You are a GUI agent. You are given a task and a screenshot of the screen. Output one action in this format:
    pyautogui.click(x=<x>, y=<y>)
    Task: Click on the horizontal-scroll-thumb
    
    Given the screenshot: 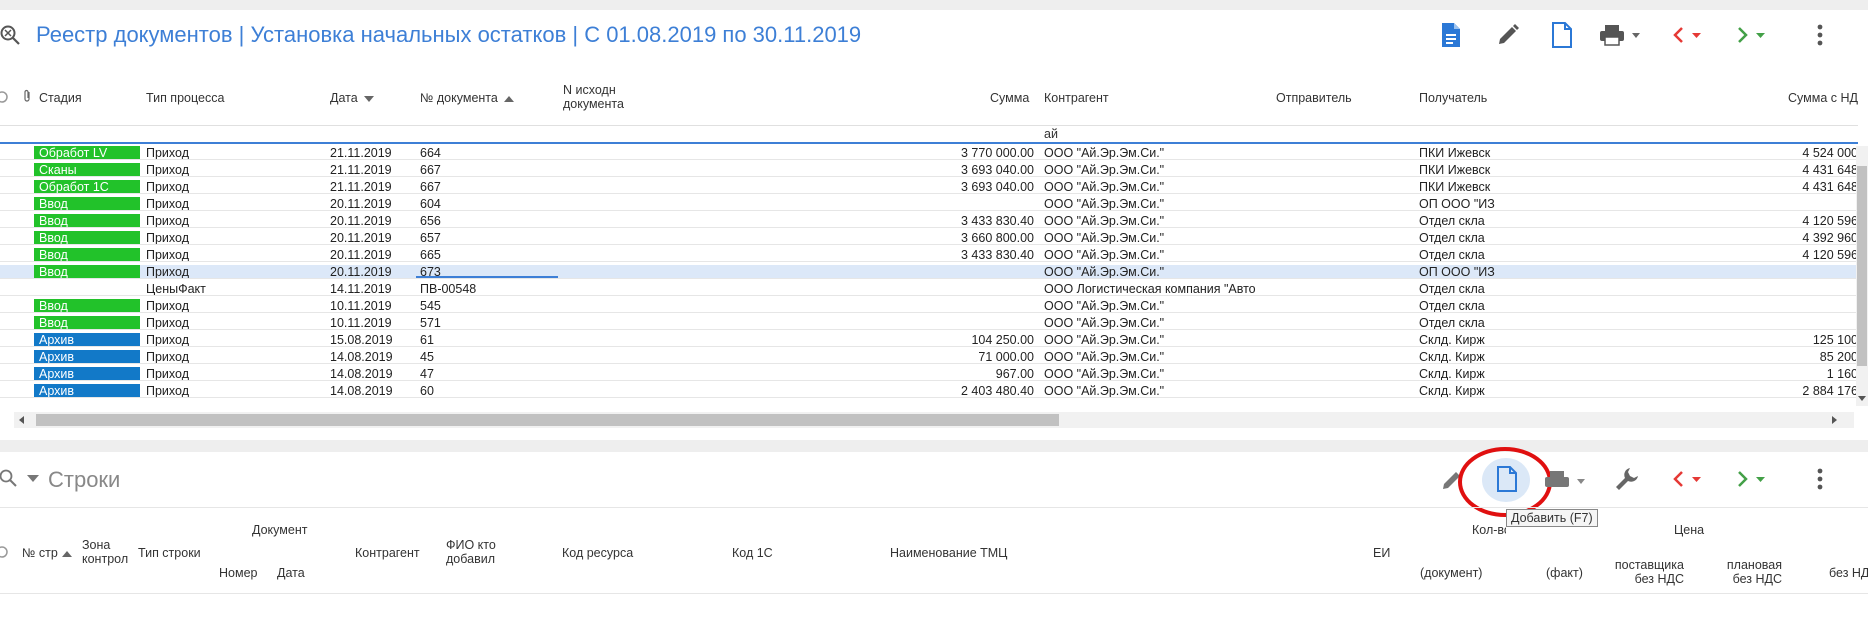 What is the action you would take?
    pyautogui.click(x=547, y=420)
    